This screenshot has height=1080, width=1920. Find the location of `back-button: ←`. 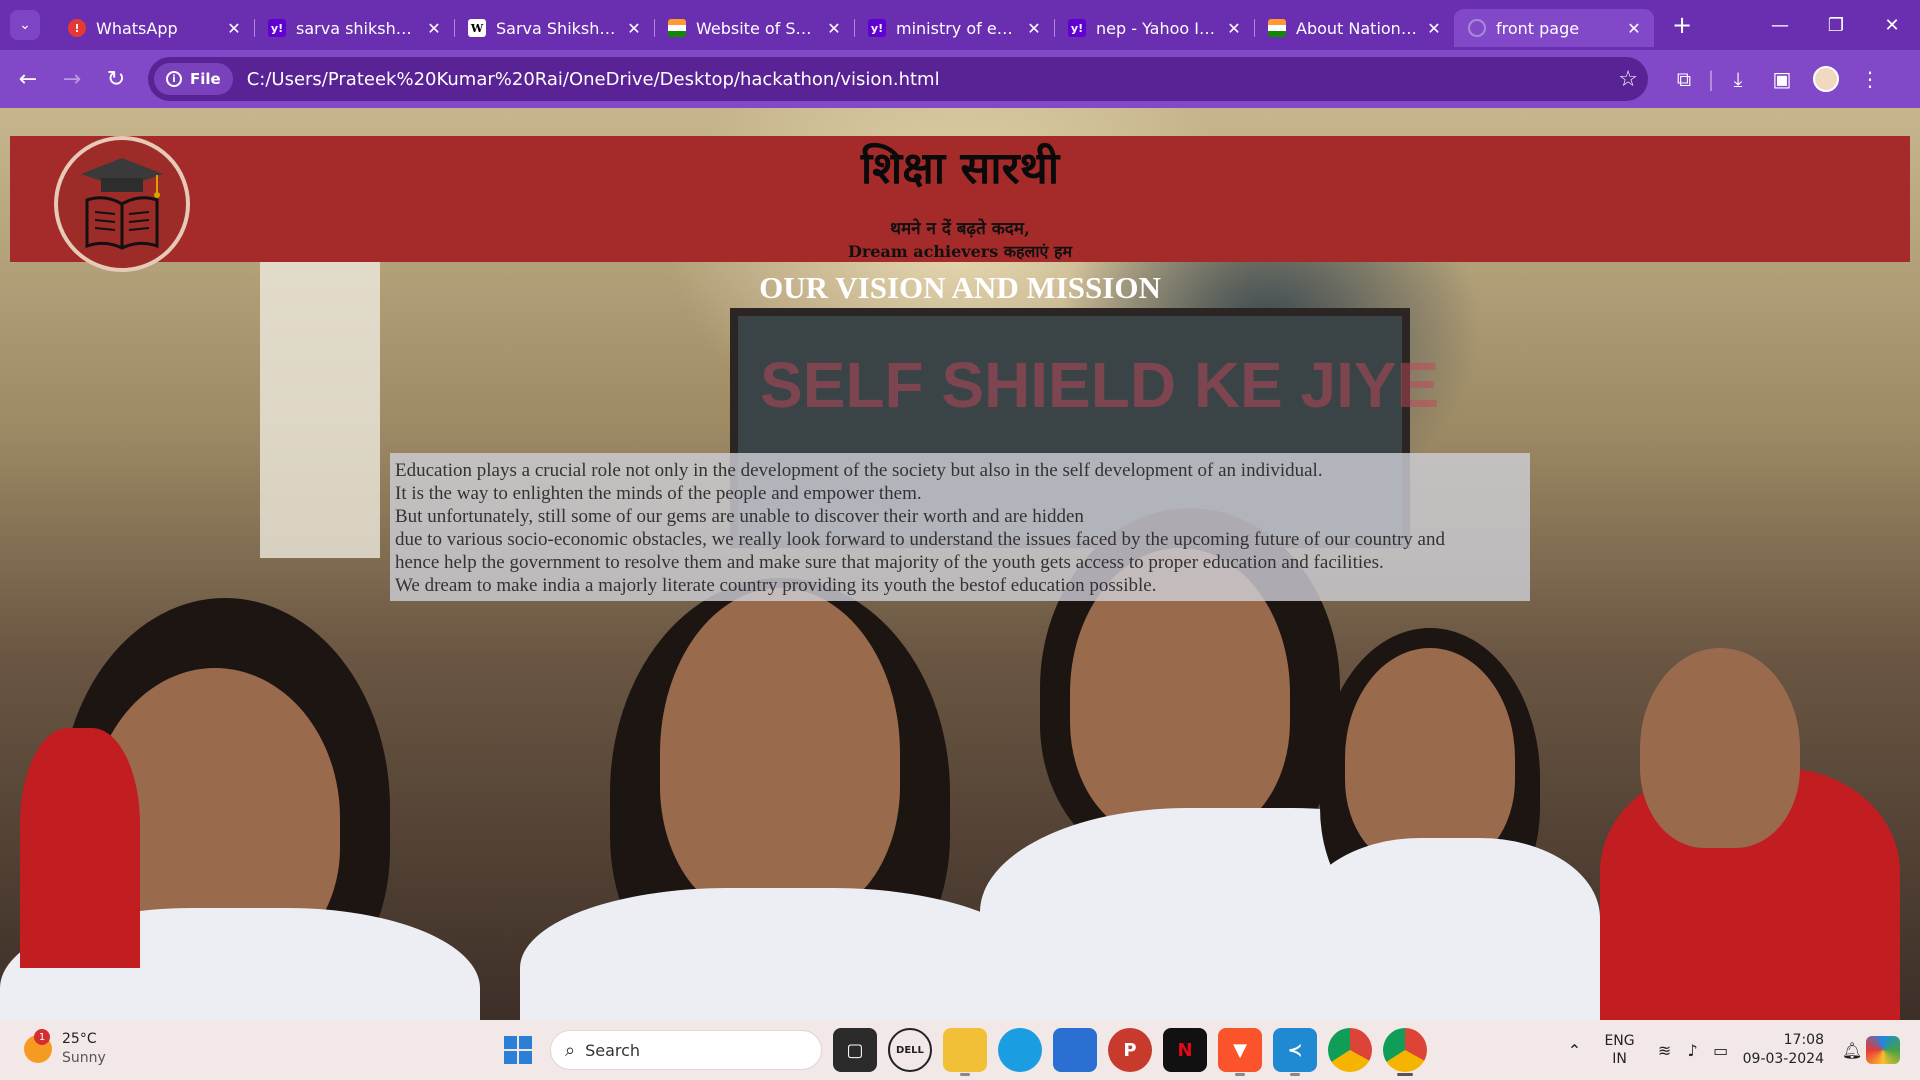

back-button: ← is located at coordinates (28, 79).